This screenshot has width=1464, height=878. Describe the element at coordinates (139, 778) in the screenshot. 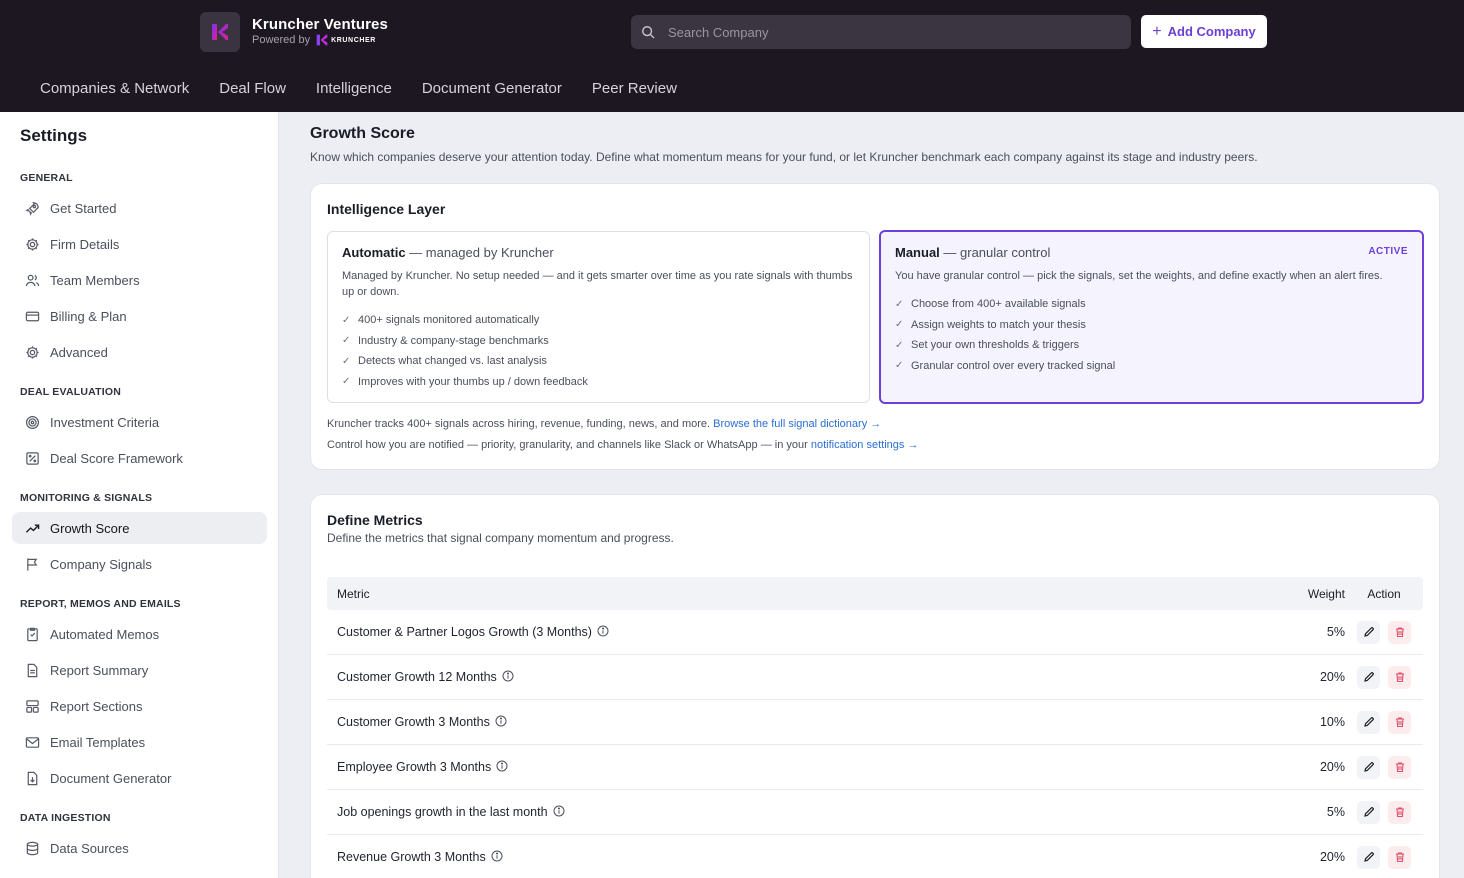

I see `sidebar-item-document-generator: Document Generator` at that location.